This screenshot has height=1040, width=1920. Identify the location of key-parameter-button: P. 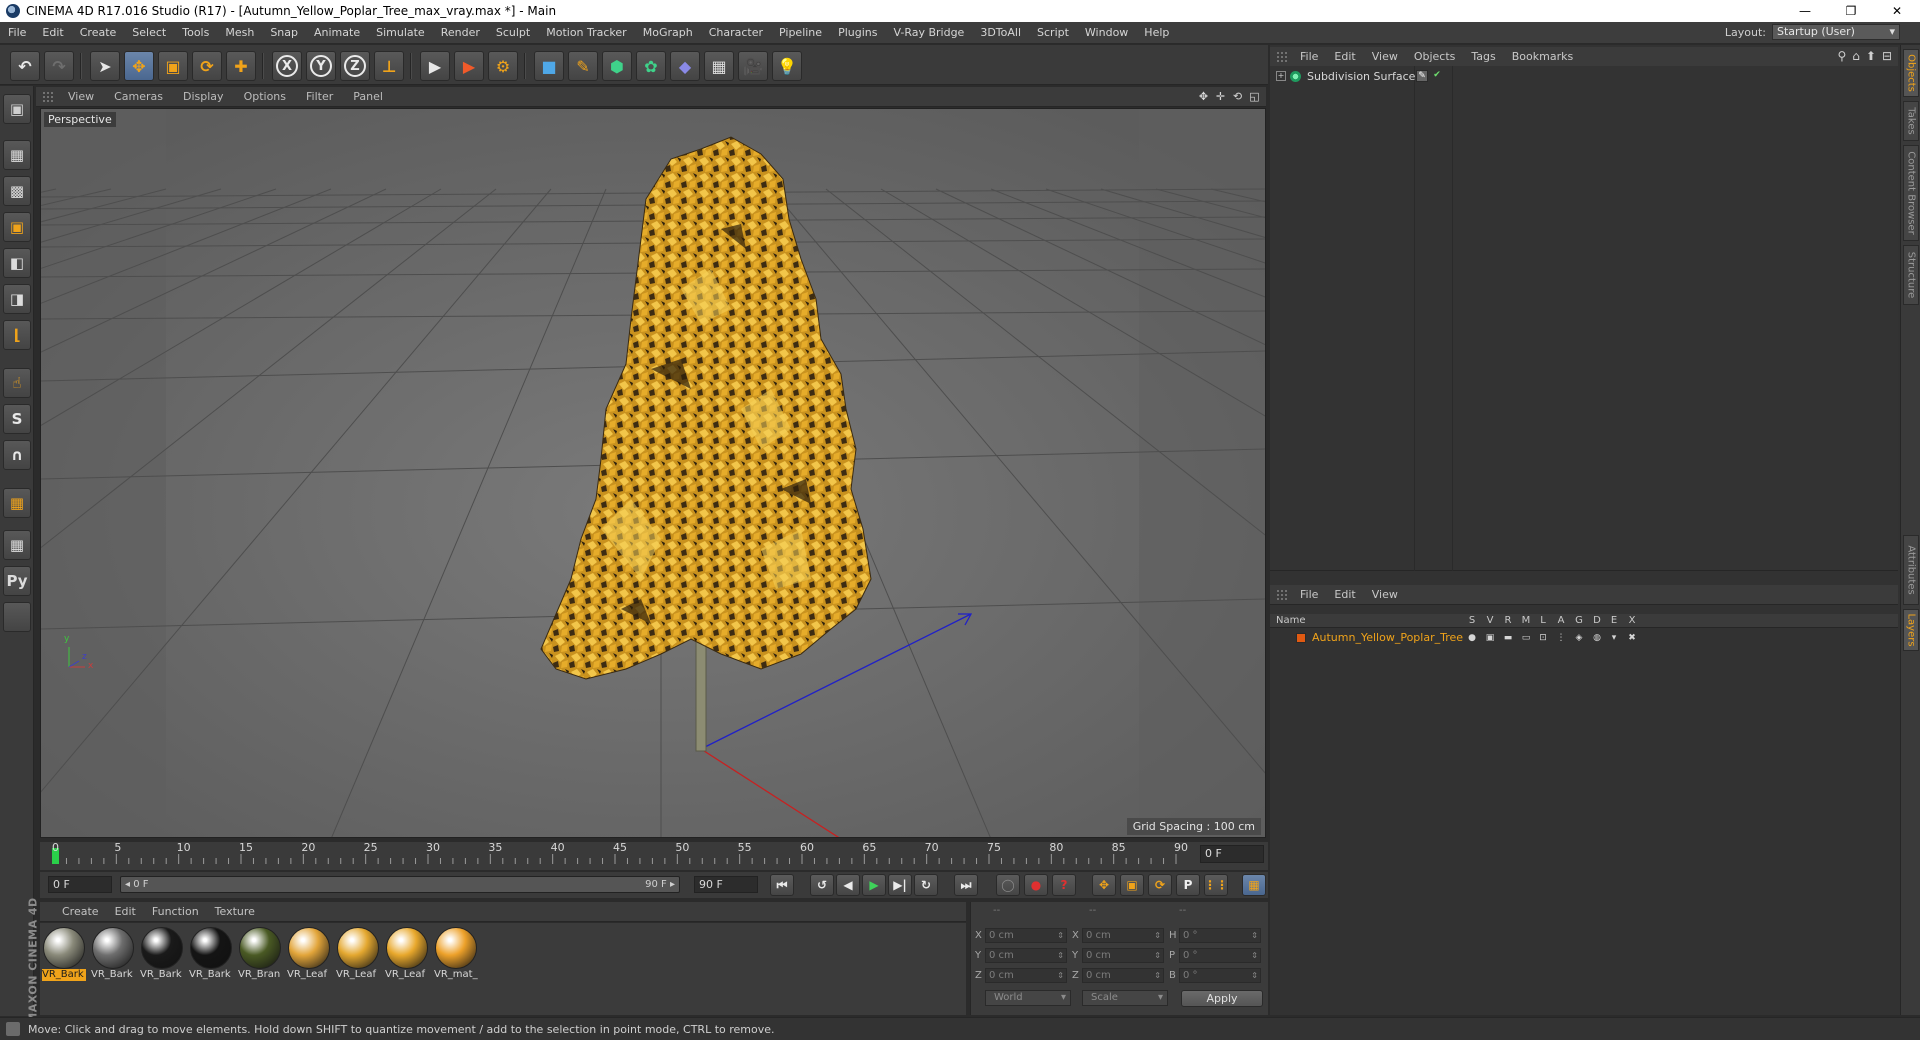
(1188, 885).